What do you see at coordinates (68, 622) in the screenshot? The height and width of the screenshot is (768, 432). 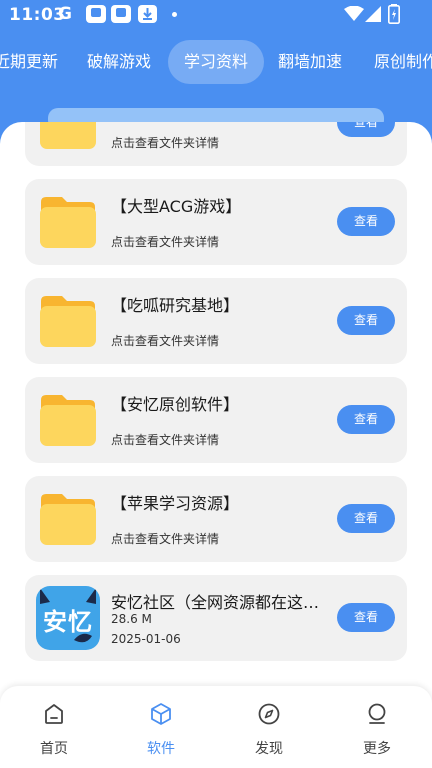 I see `app-logo-text: 安忆` at bounding box center [68, 622].